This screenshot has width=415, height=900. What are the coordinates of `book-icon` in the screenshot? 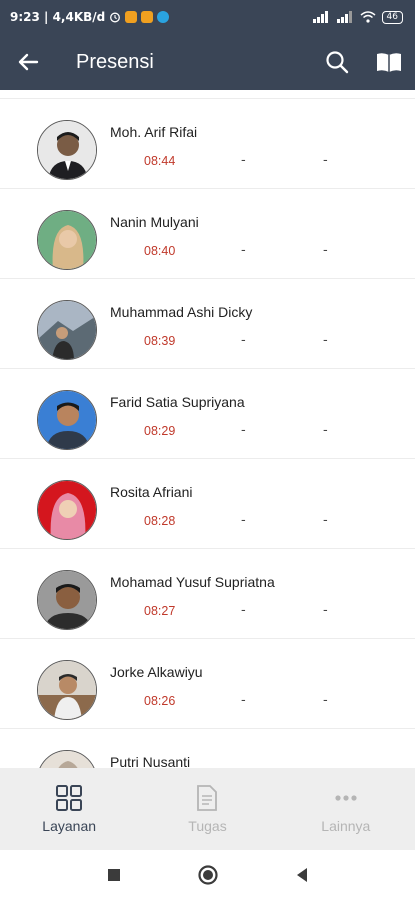 It's located at (389, 62).